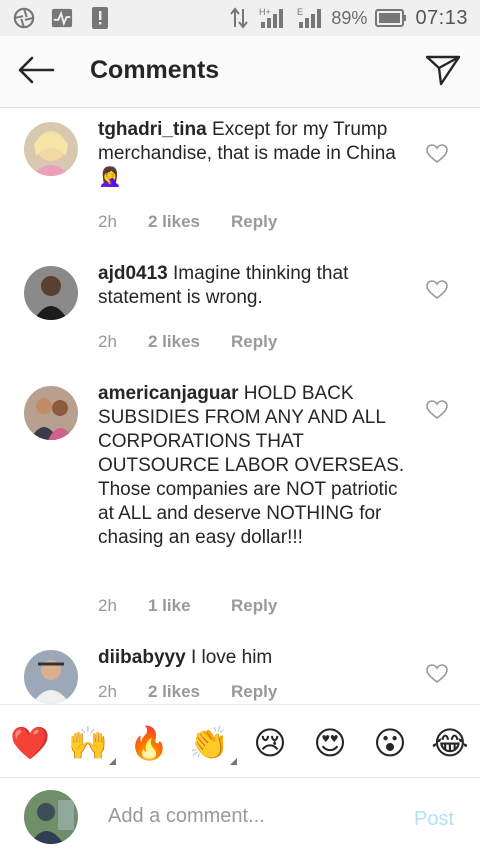 This screenshot has width=480, height=854. I want to click on red-heart-emoji-button: ❤️, so click(30, 743).